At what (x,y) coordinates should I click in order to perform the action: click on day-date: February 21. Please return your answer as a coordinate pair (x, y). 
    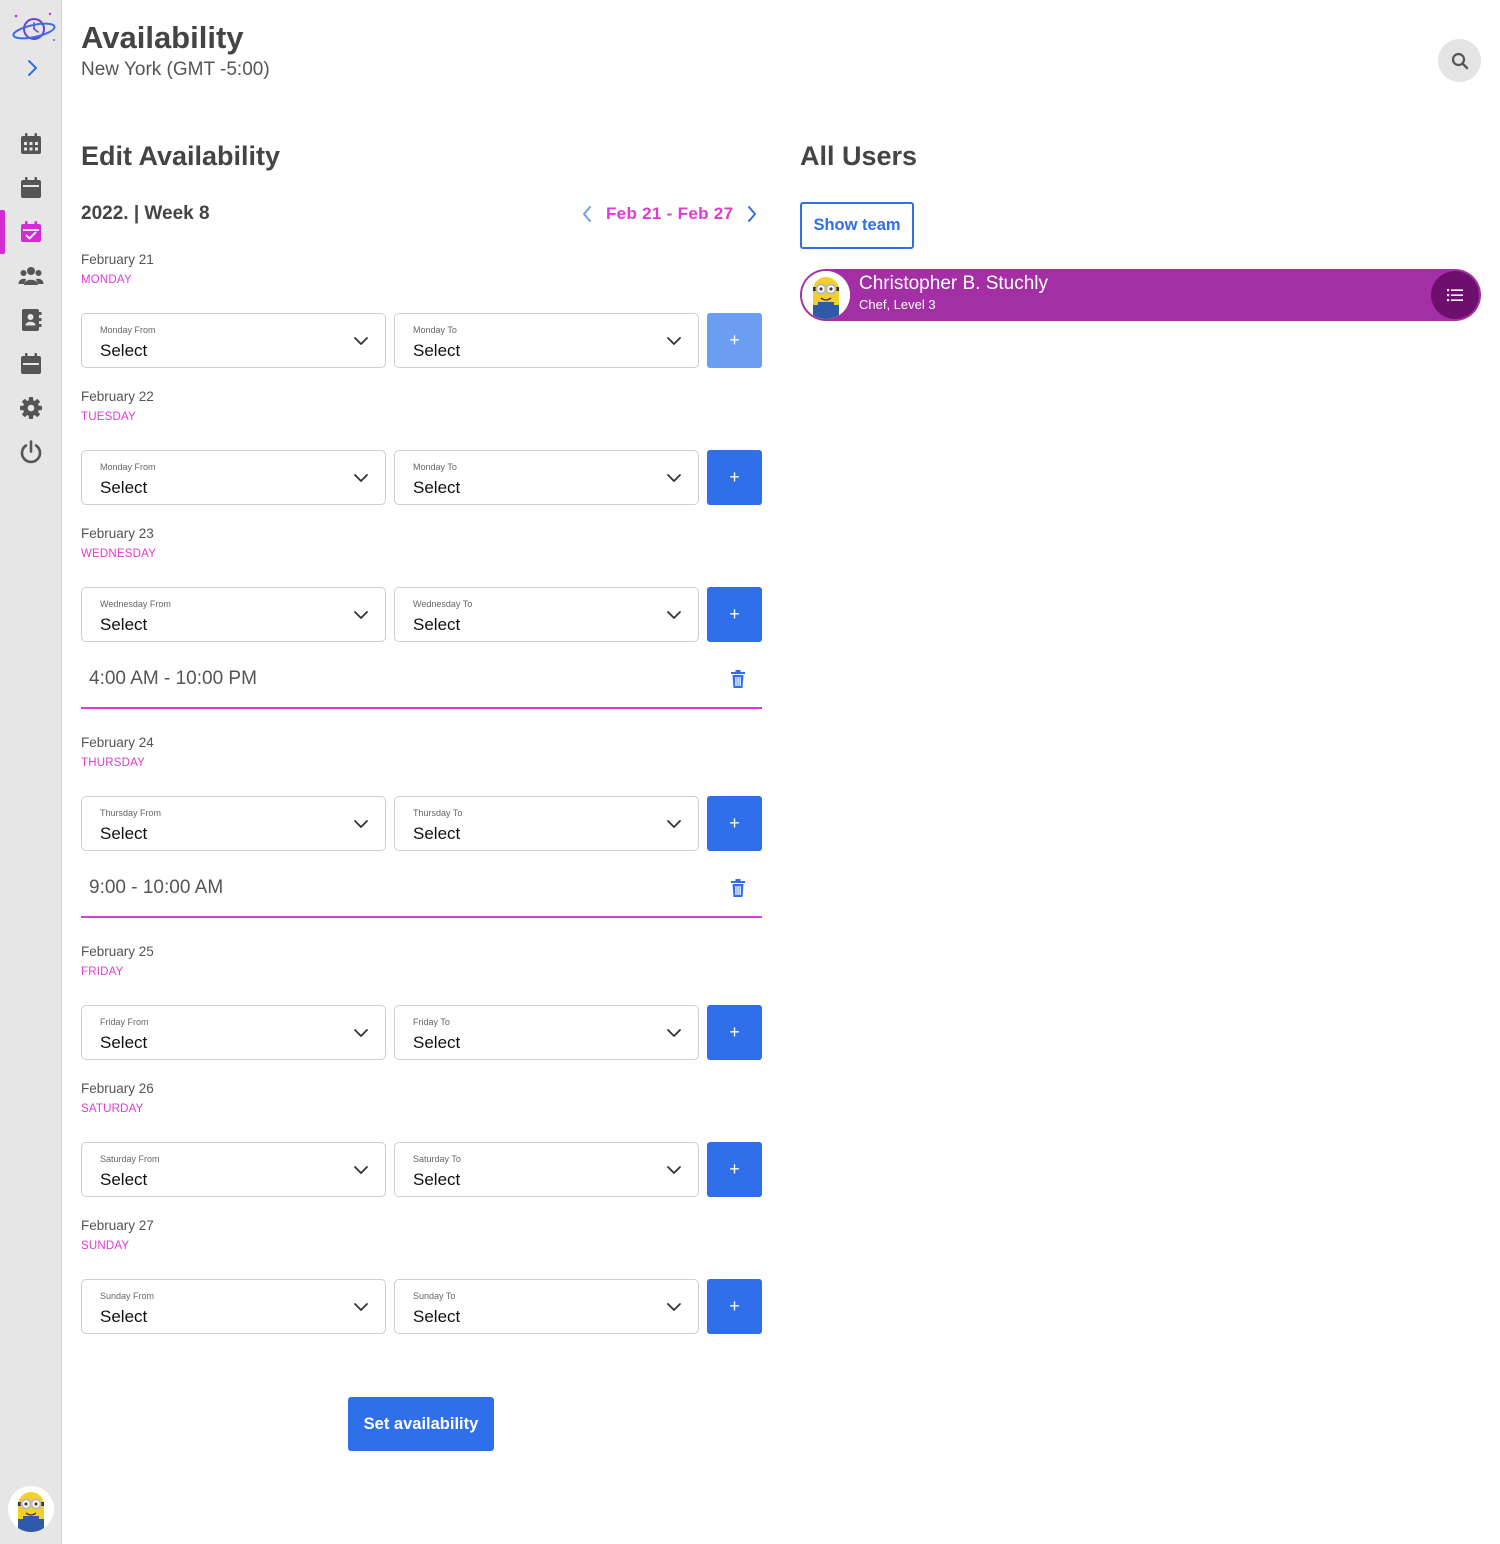
    Looking at the image, I should click on (117, 259).